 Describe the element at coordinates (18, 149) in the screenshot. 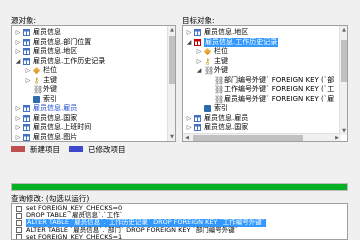

I see `new-item-swatch` at that location.